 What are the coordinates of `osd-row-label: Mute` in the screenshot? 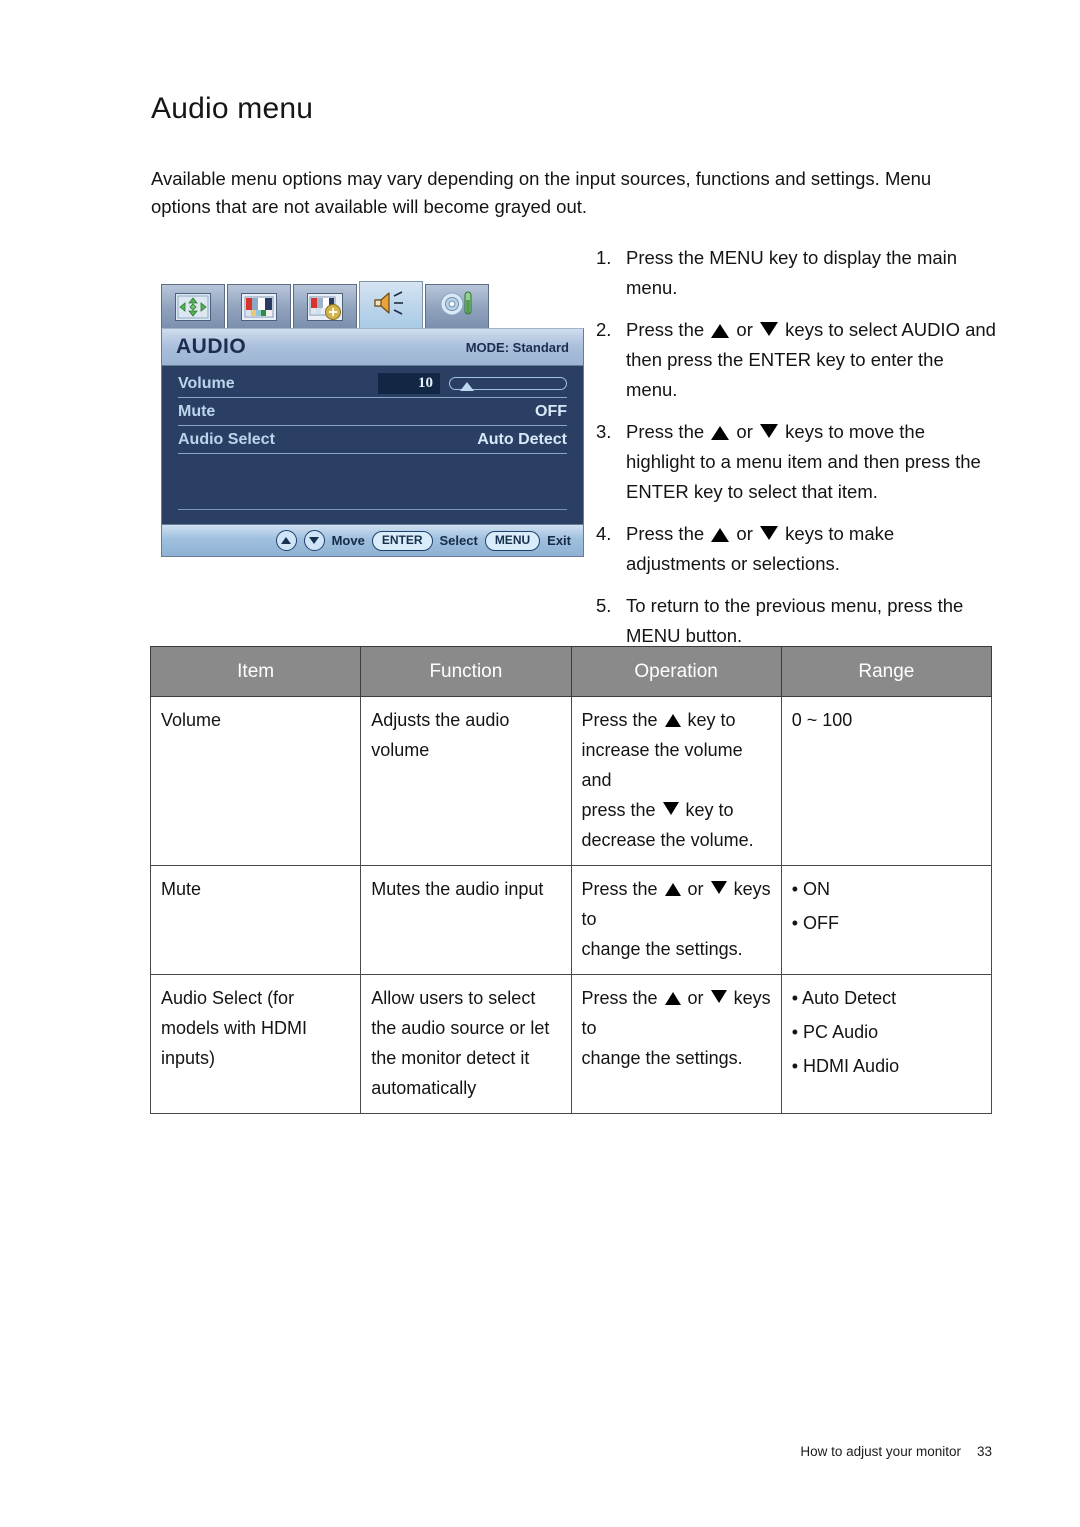 It's located at (197, 411).